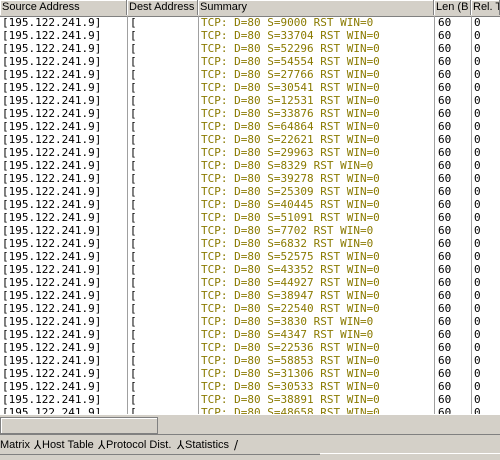  I want to click on column-header-summary: Summary, so click(316, 7).